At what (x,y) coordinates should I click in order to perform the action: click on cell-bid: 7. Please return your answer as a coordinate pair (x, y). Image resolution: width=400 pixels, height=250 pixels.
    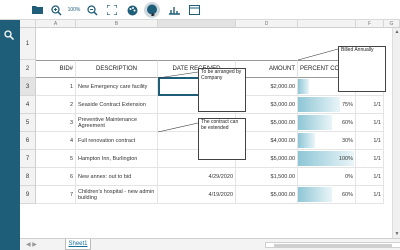
    Looking at the image, I should click on (56, 195).